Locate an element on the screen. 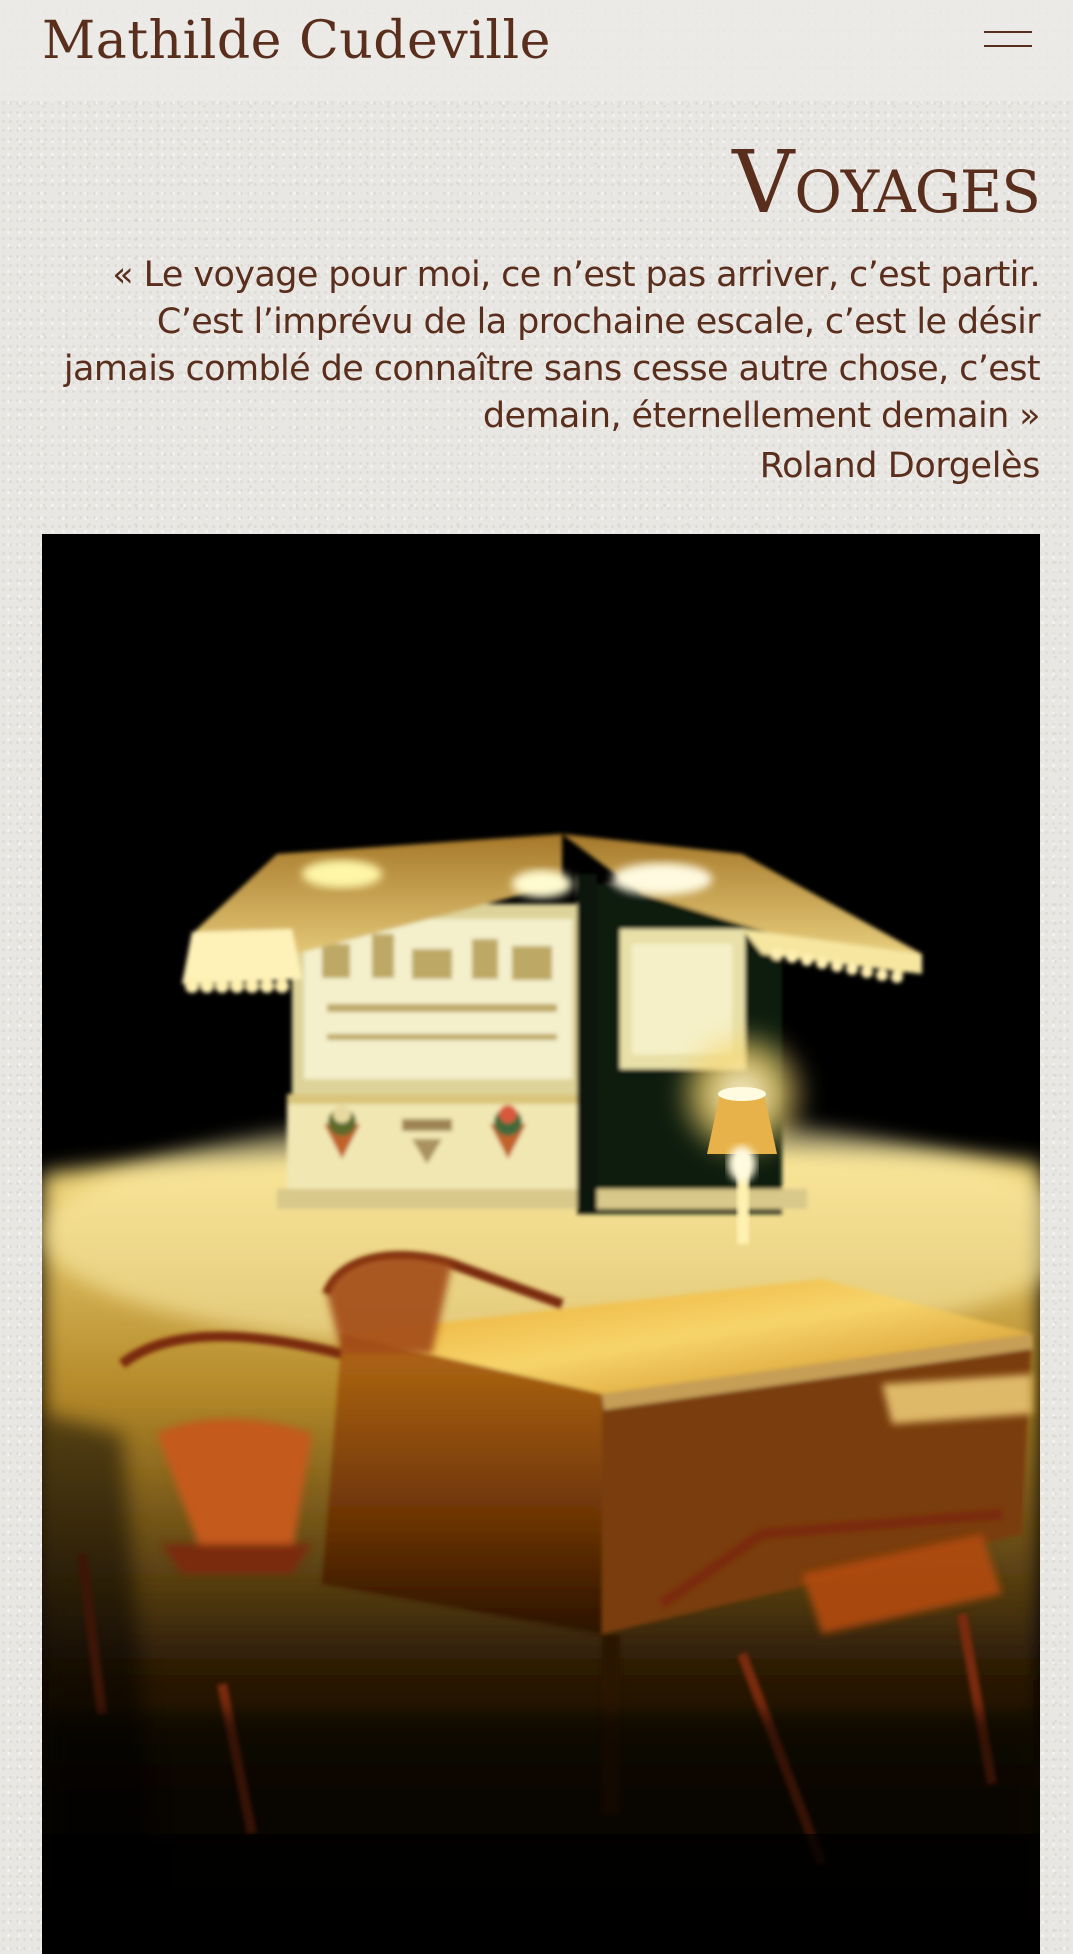 The image size is (1073, 1954). menu-button is located at coordinates (1008, 40).